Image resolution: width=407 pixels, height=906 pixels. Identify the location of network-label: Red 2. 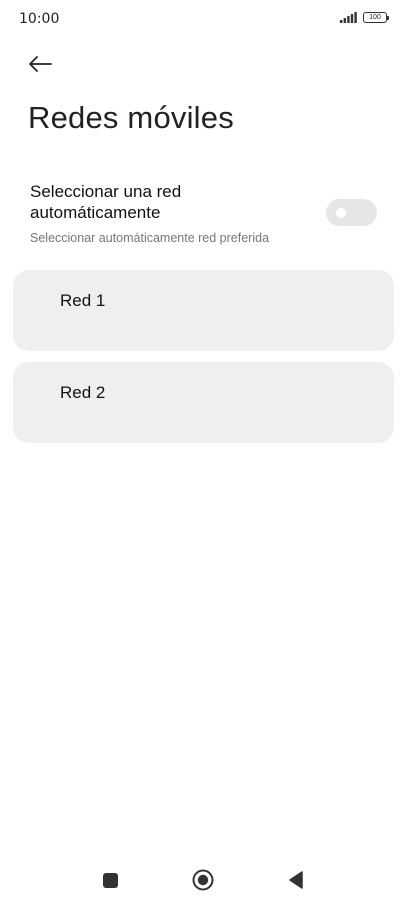
(83, 392).